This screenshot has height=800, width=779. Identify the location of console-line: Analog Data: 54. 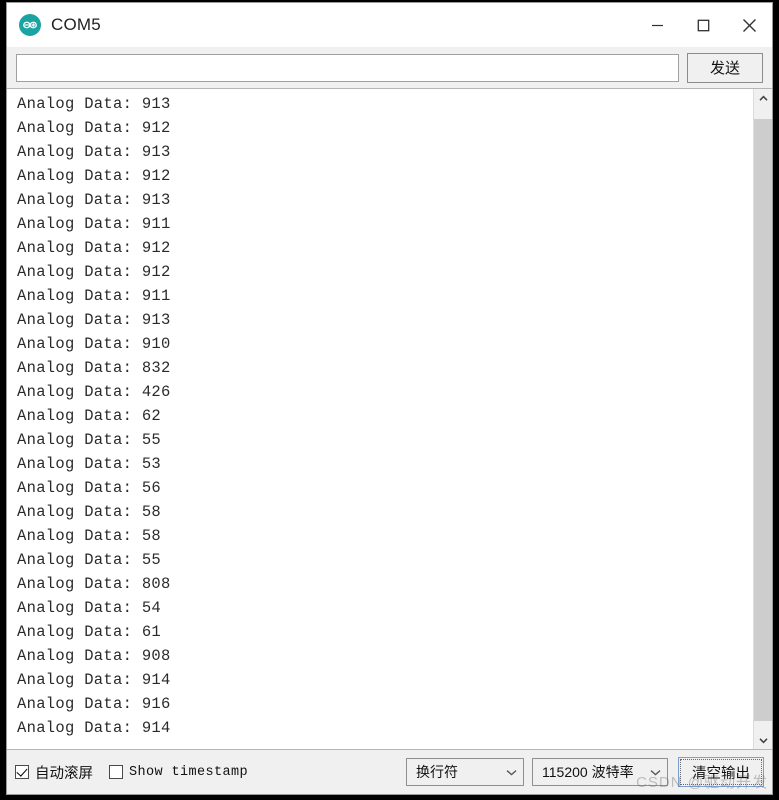
(89, 608).